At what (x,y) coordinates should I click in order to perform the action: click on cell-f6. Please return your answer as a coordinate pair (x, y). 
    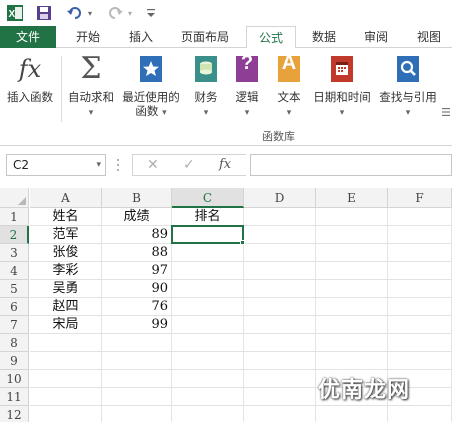
    Looking at the image, I should click on (420, 307).